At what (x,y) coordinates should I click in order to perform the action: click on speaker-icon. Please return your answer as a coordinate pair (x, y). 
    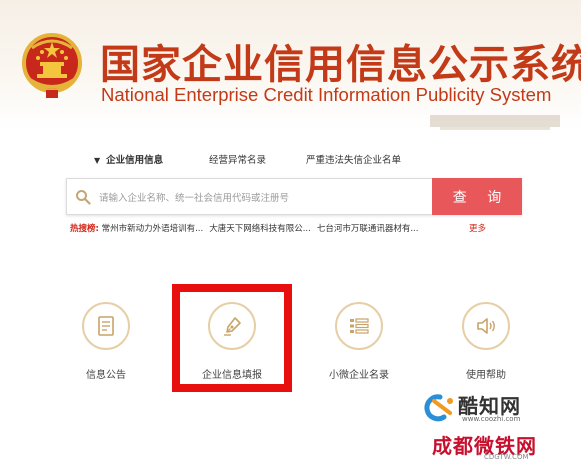
    Looking at the image, I should click on (486, 326).